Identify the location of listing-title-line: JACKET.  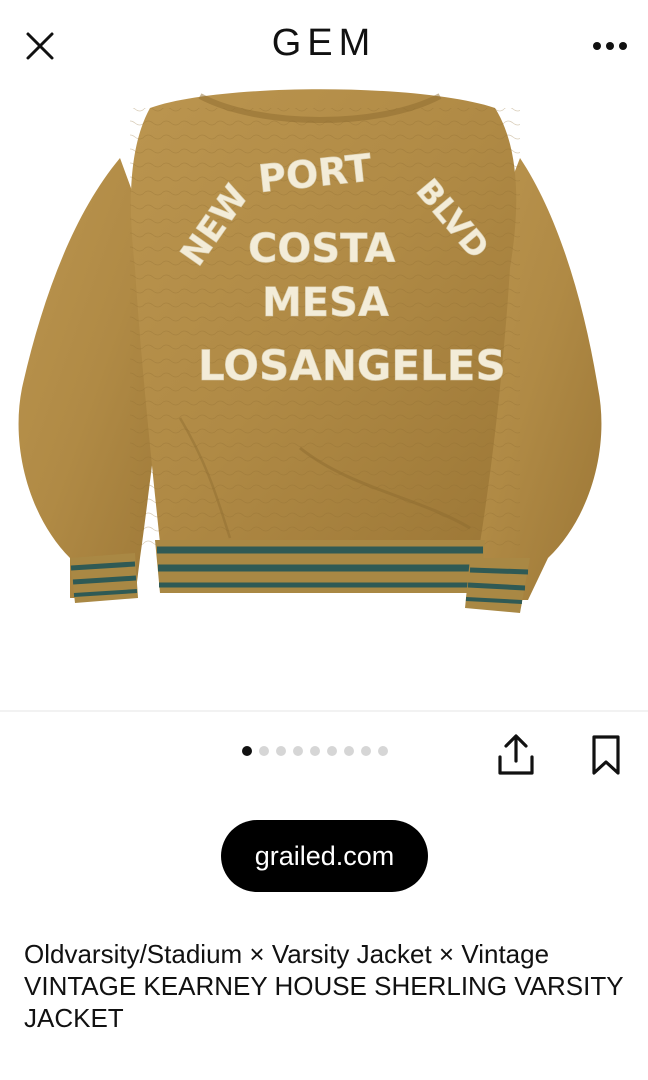
(74, 1018).